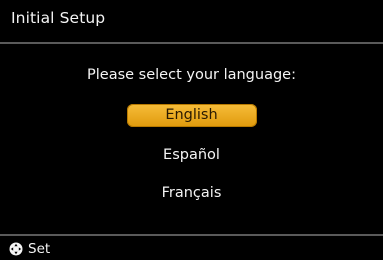  What do you see at coordinates (58, 18) in the screenshot?
I see `page-title: Initial Setup` at bounding box center [58, 18].